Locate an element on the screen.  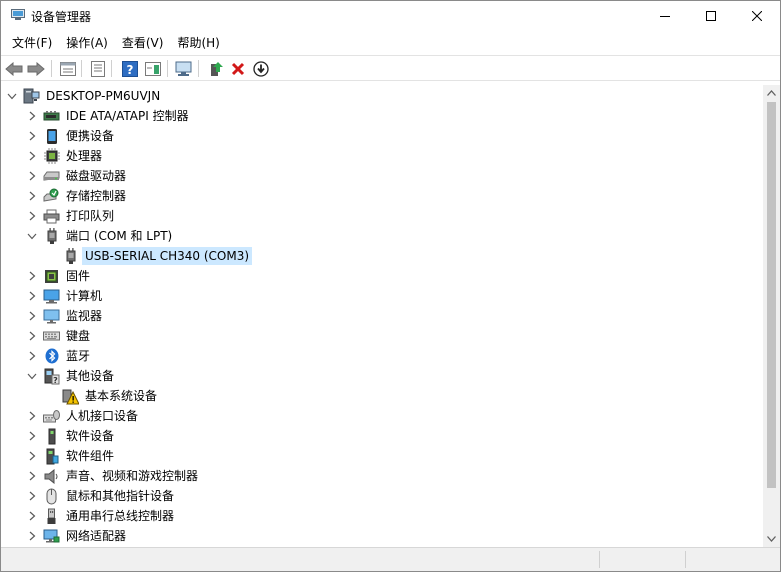
tree-category-item: 端口 (COM 和 LPT) is located at coordinates (100, 236).